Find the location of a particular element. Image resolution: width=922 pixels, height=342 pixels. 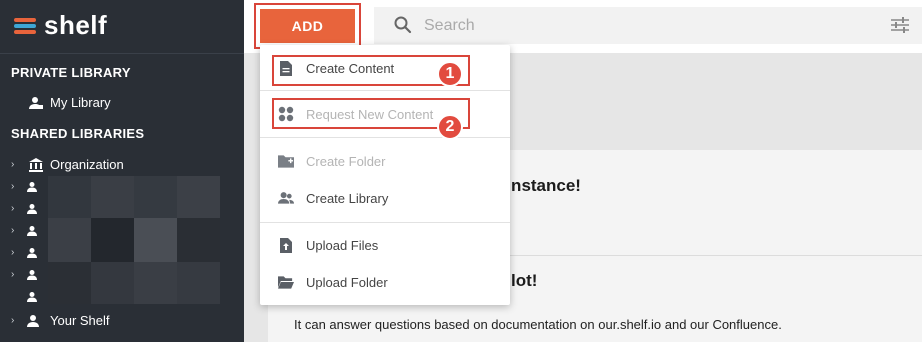

private-library-title: PRIVATE LIBRARY is located at coordinates (71, 72).